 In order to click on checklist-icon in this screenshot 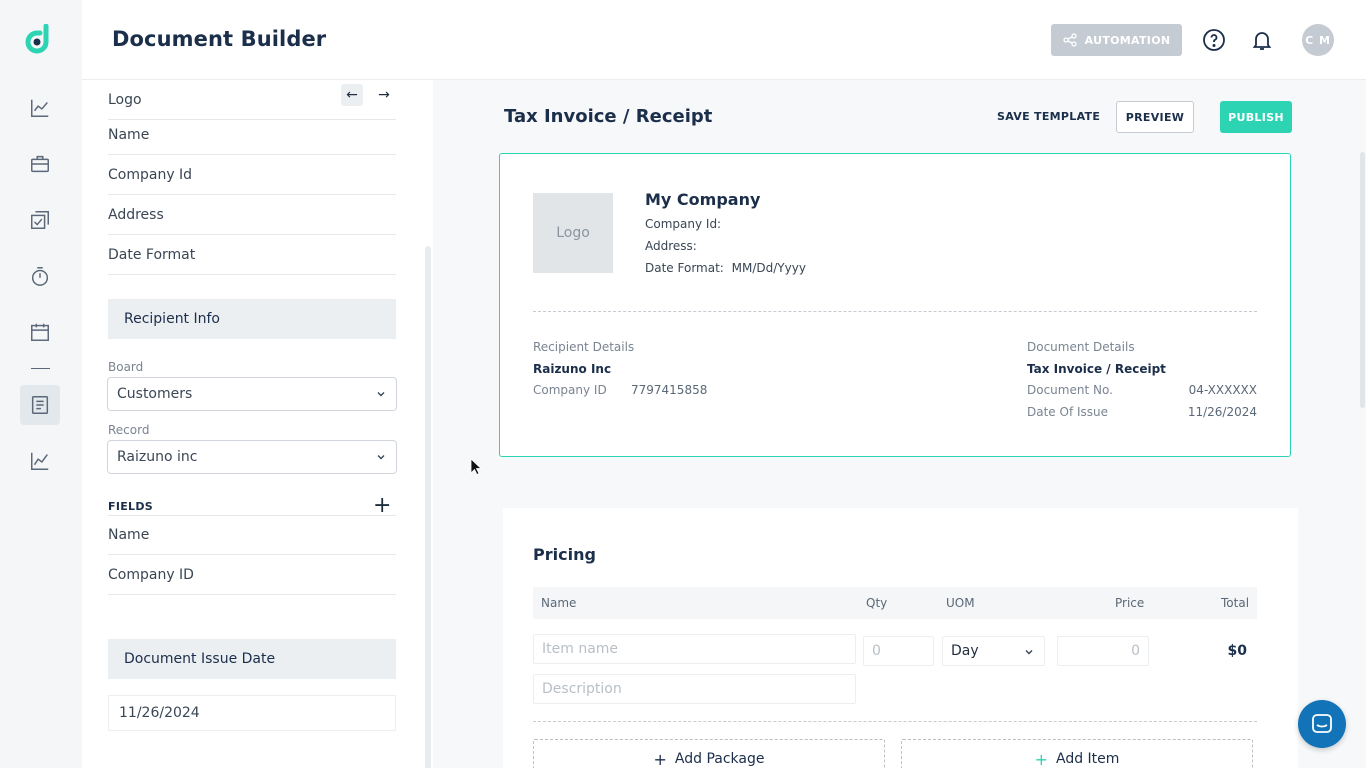, I will do `click(40, 220)`.